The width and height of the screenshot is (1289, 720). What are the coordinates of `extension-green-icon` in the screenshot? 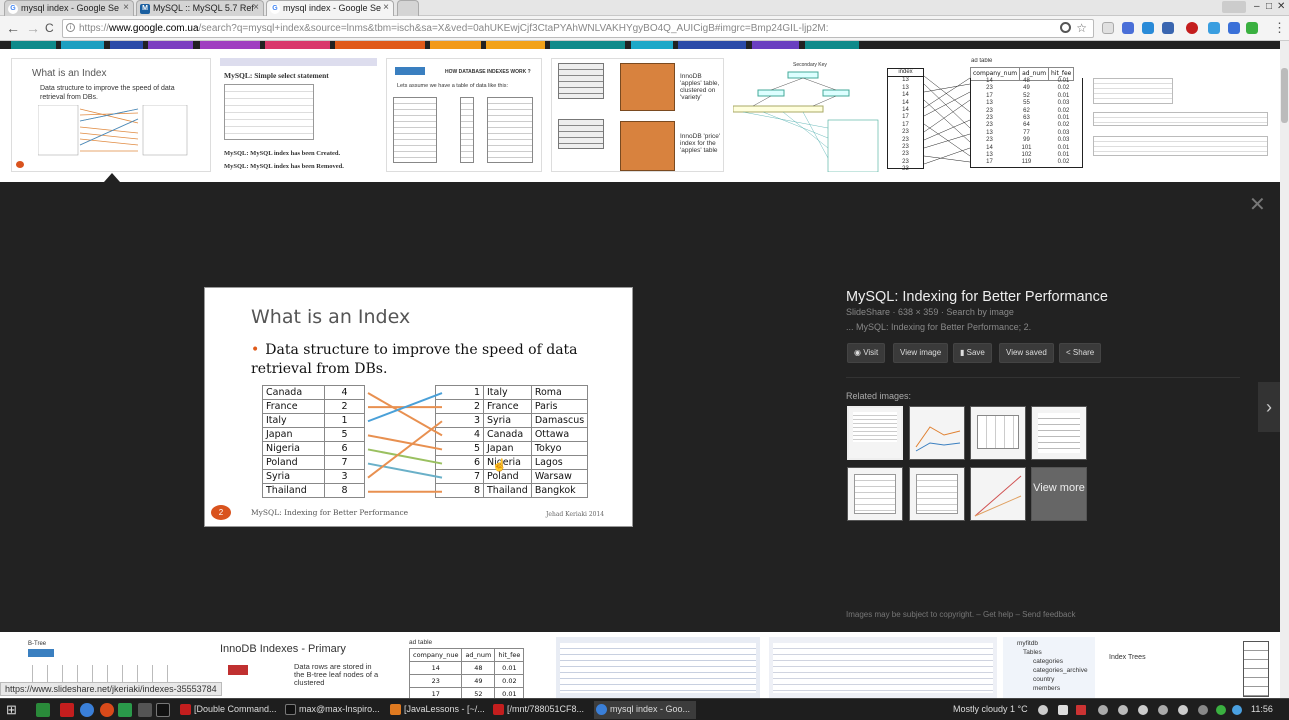 It's located at (1252, 28).